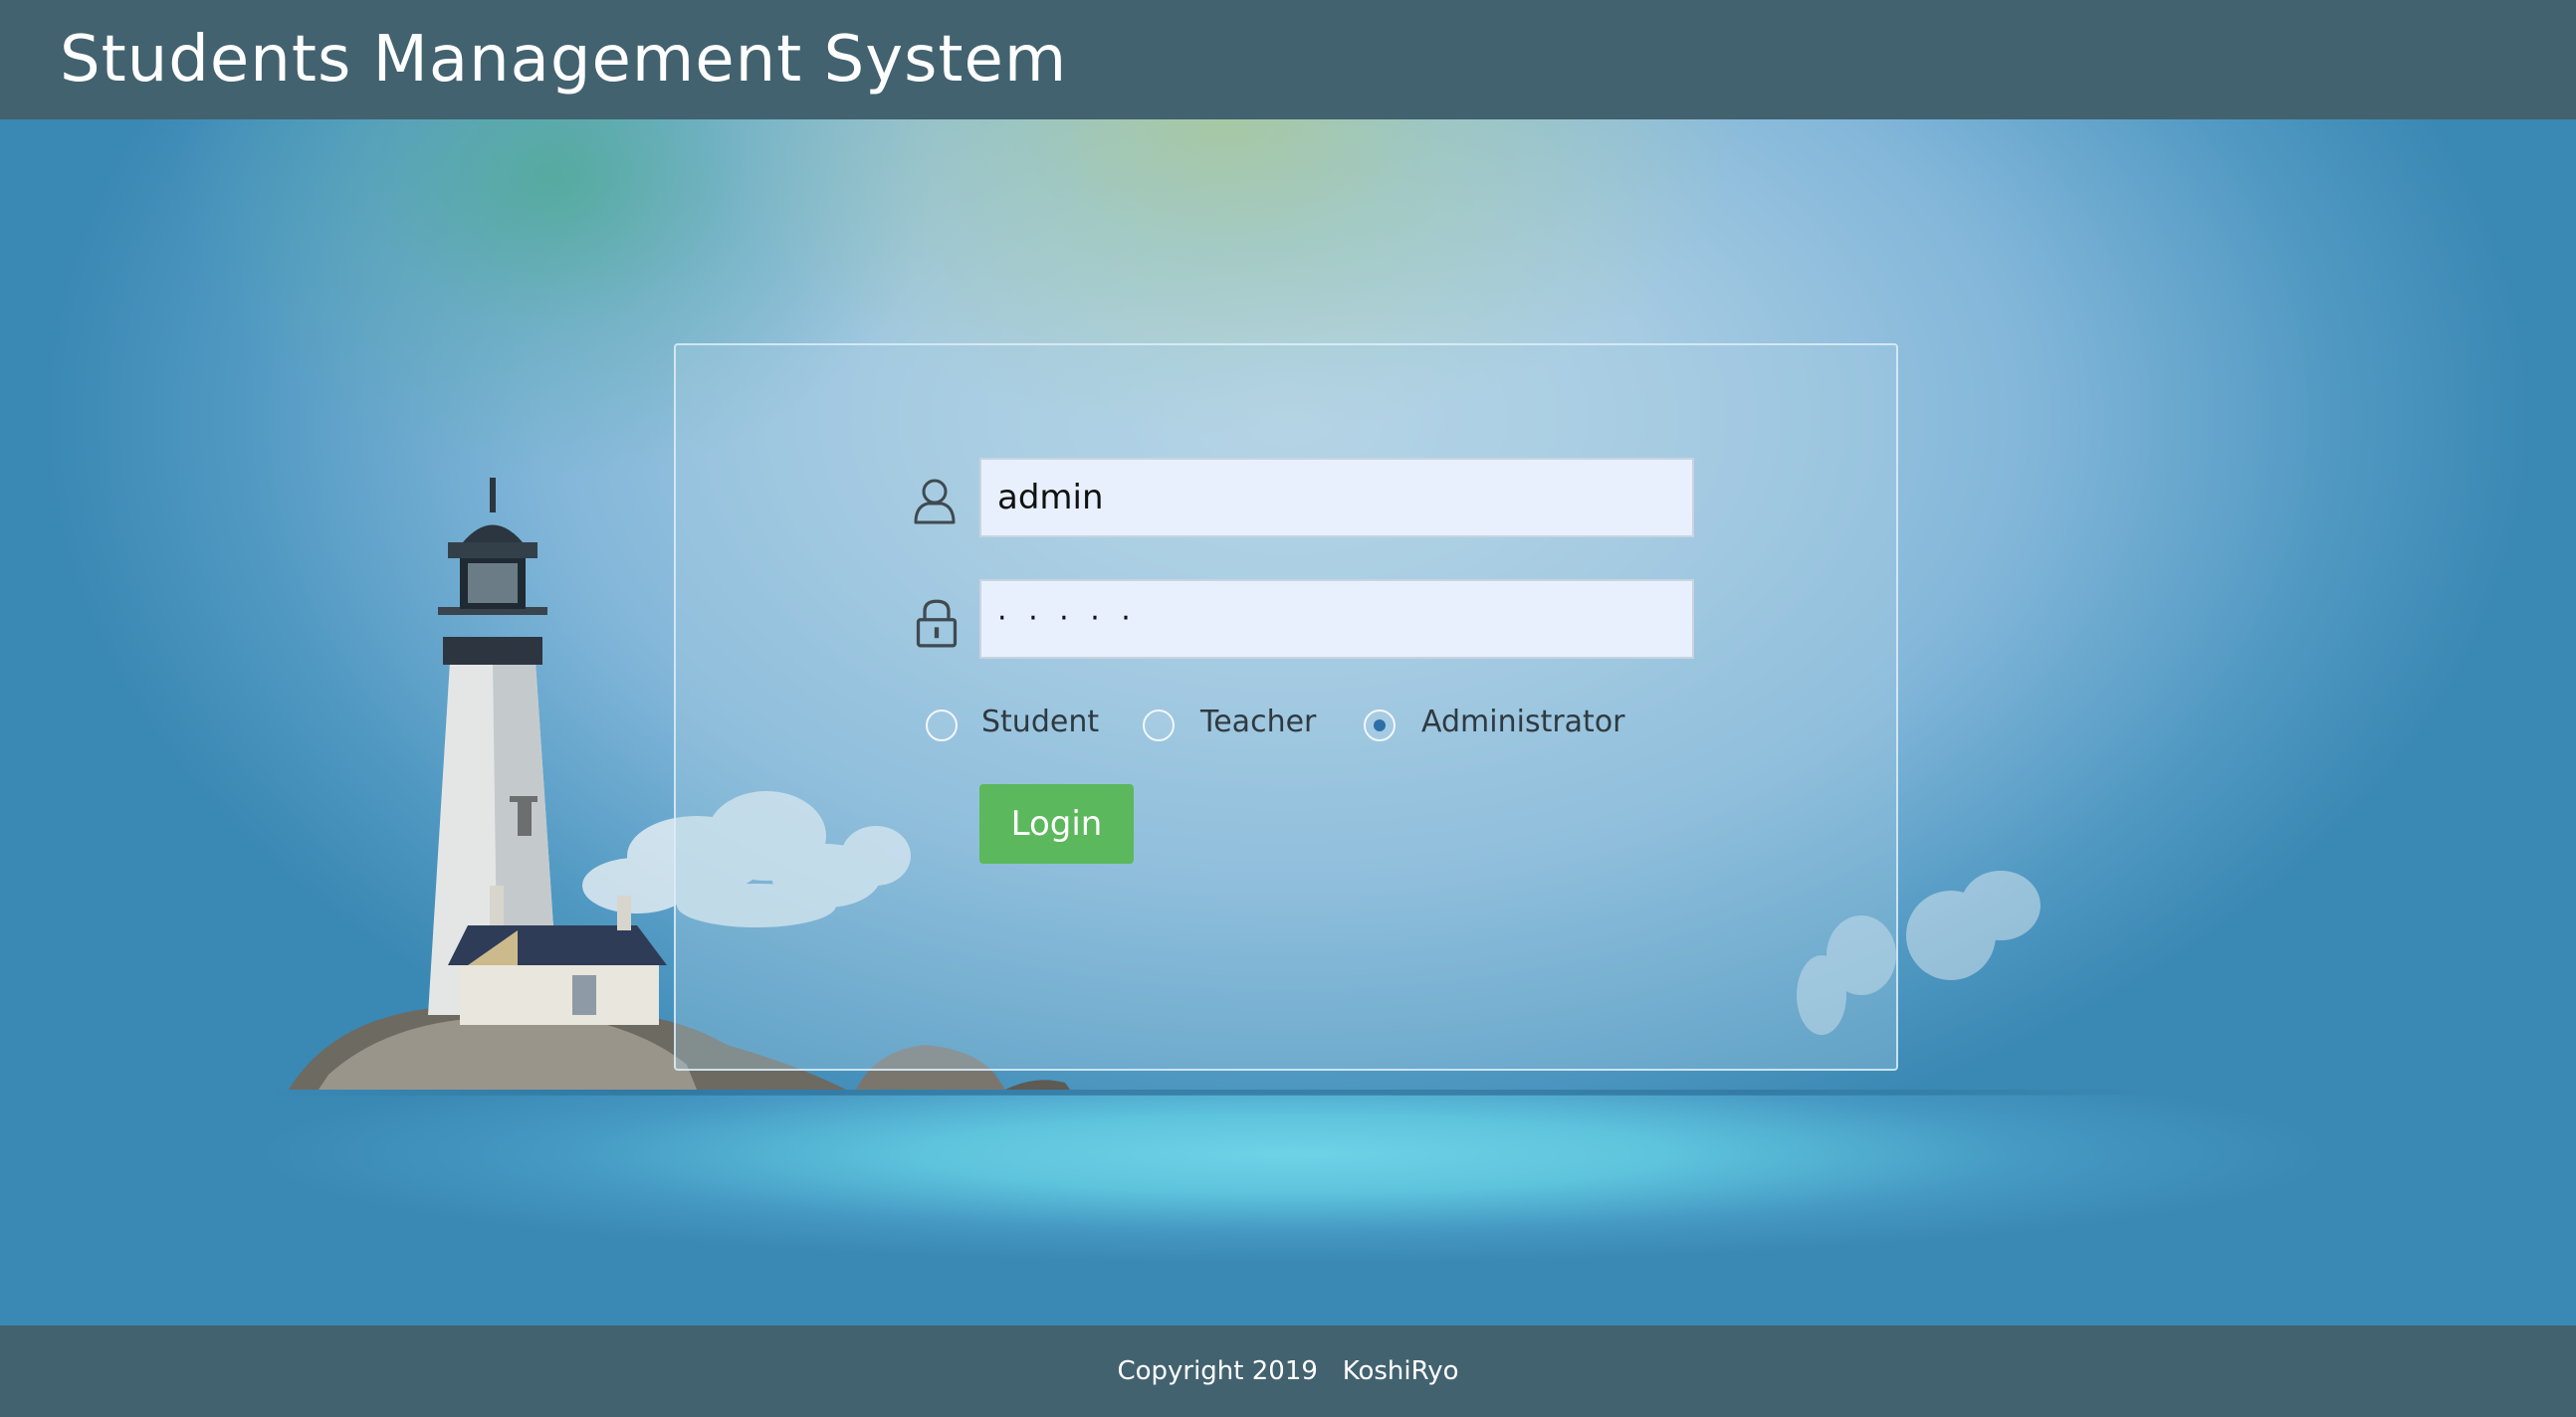  I want to click on radio-student, so click(942, 725).